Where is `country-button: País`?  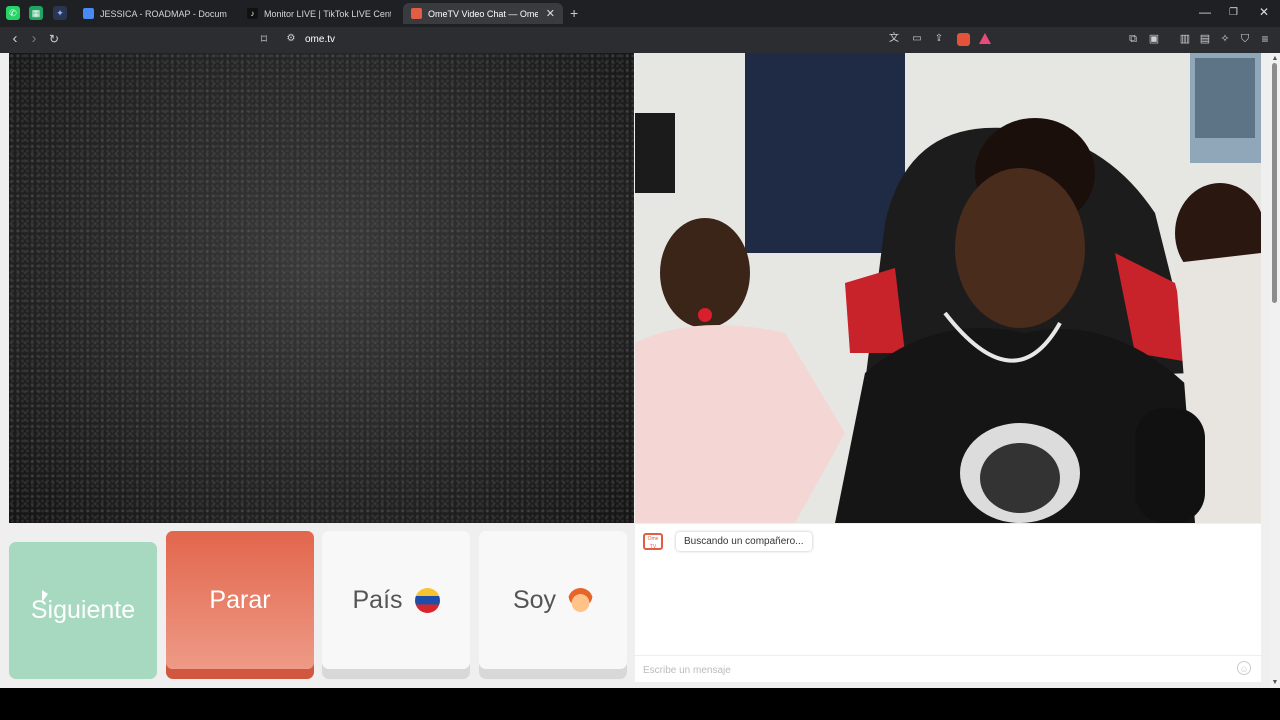 country-button: País is located at coordinates (396, 600).